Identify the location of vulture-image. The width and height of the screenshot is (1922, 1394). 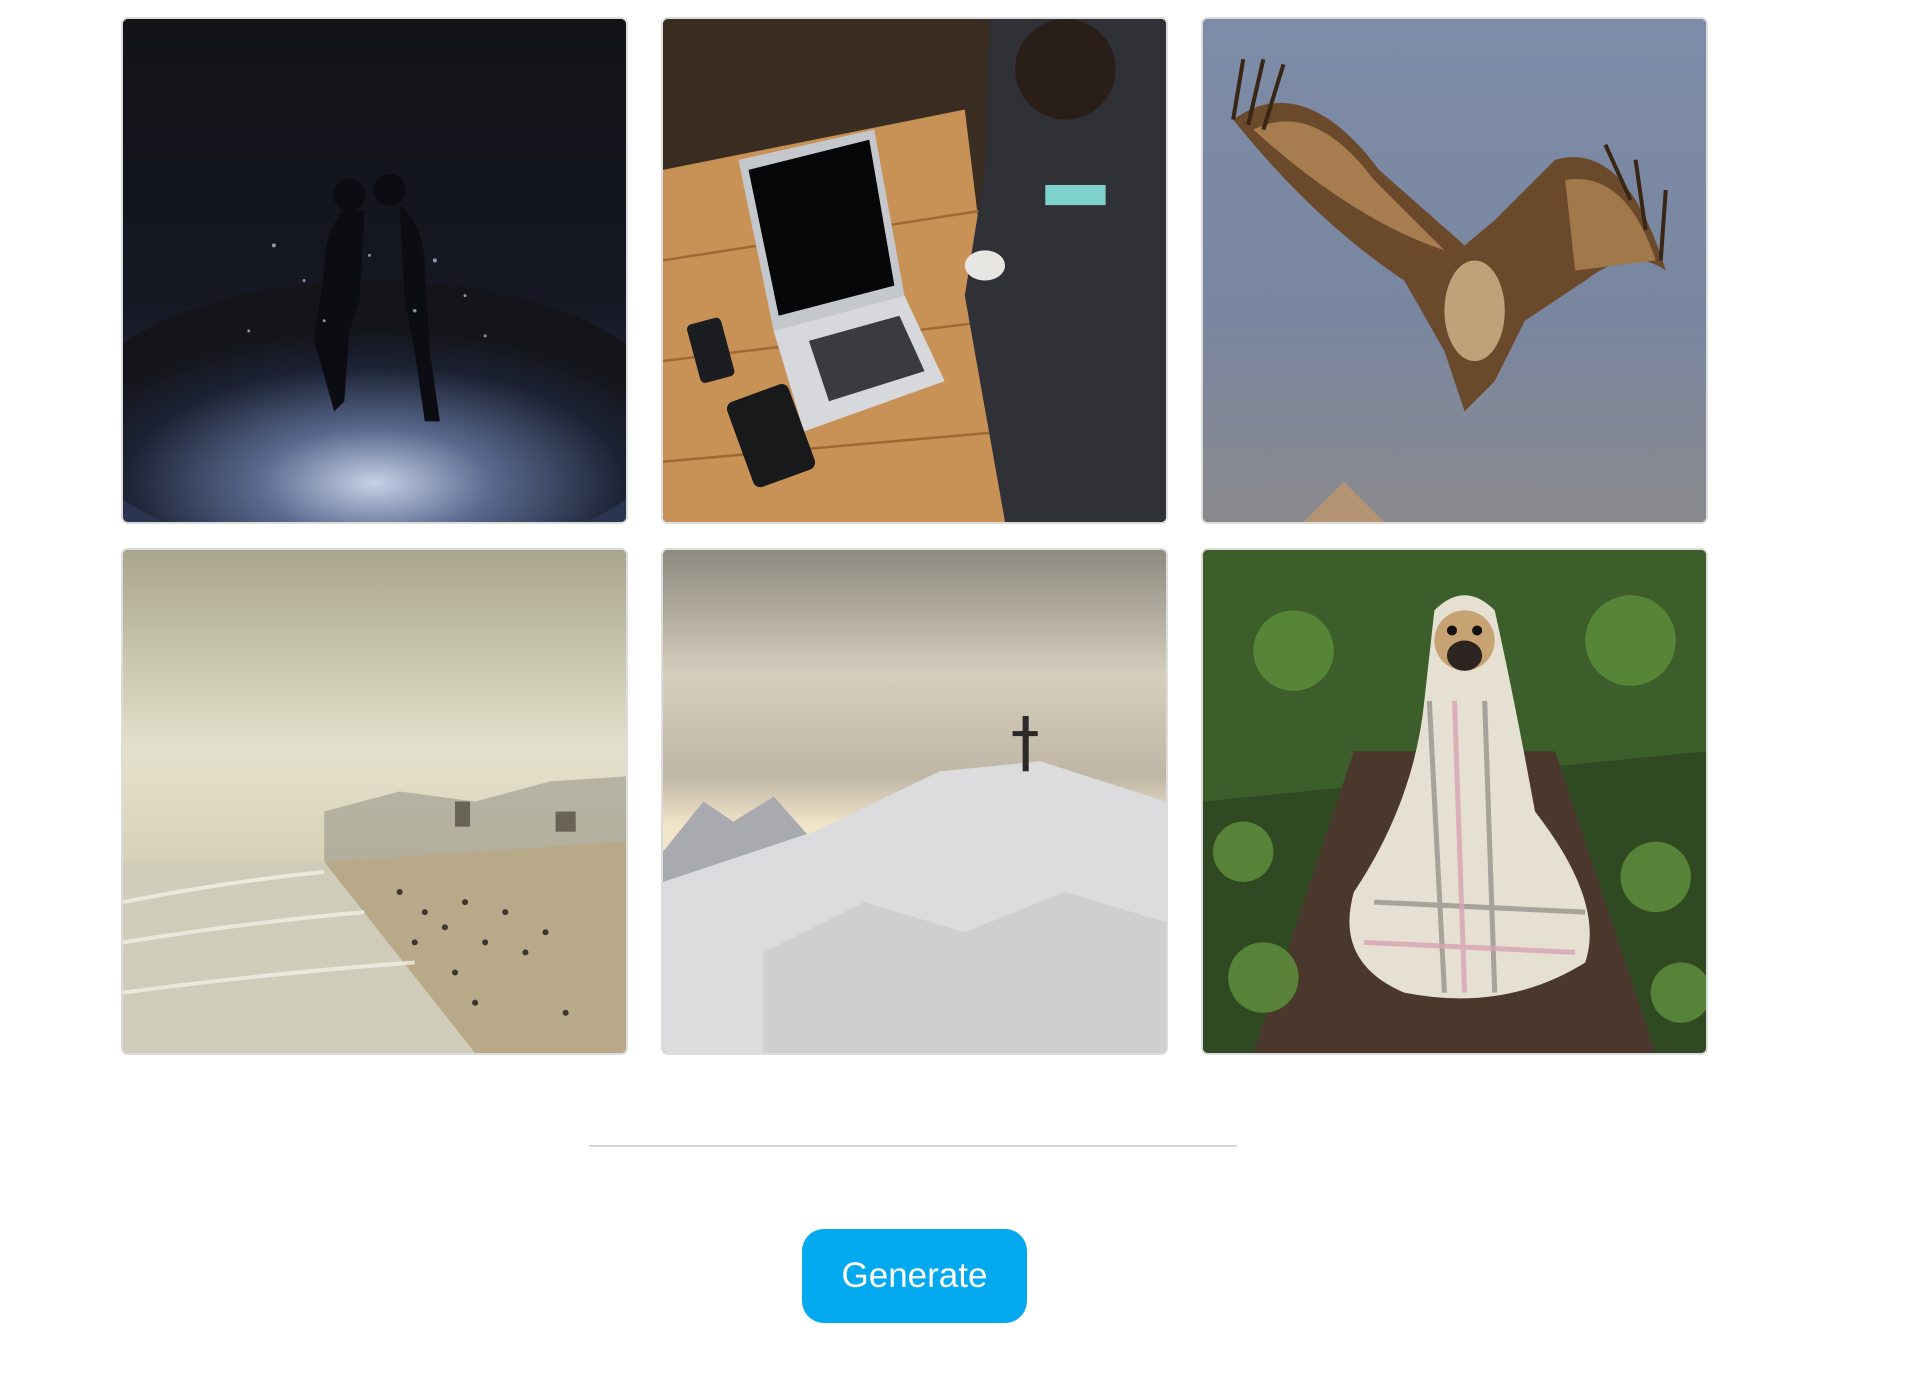
(1454, 270).